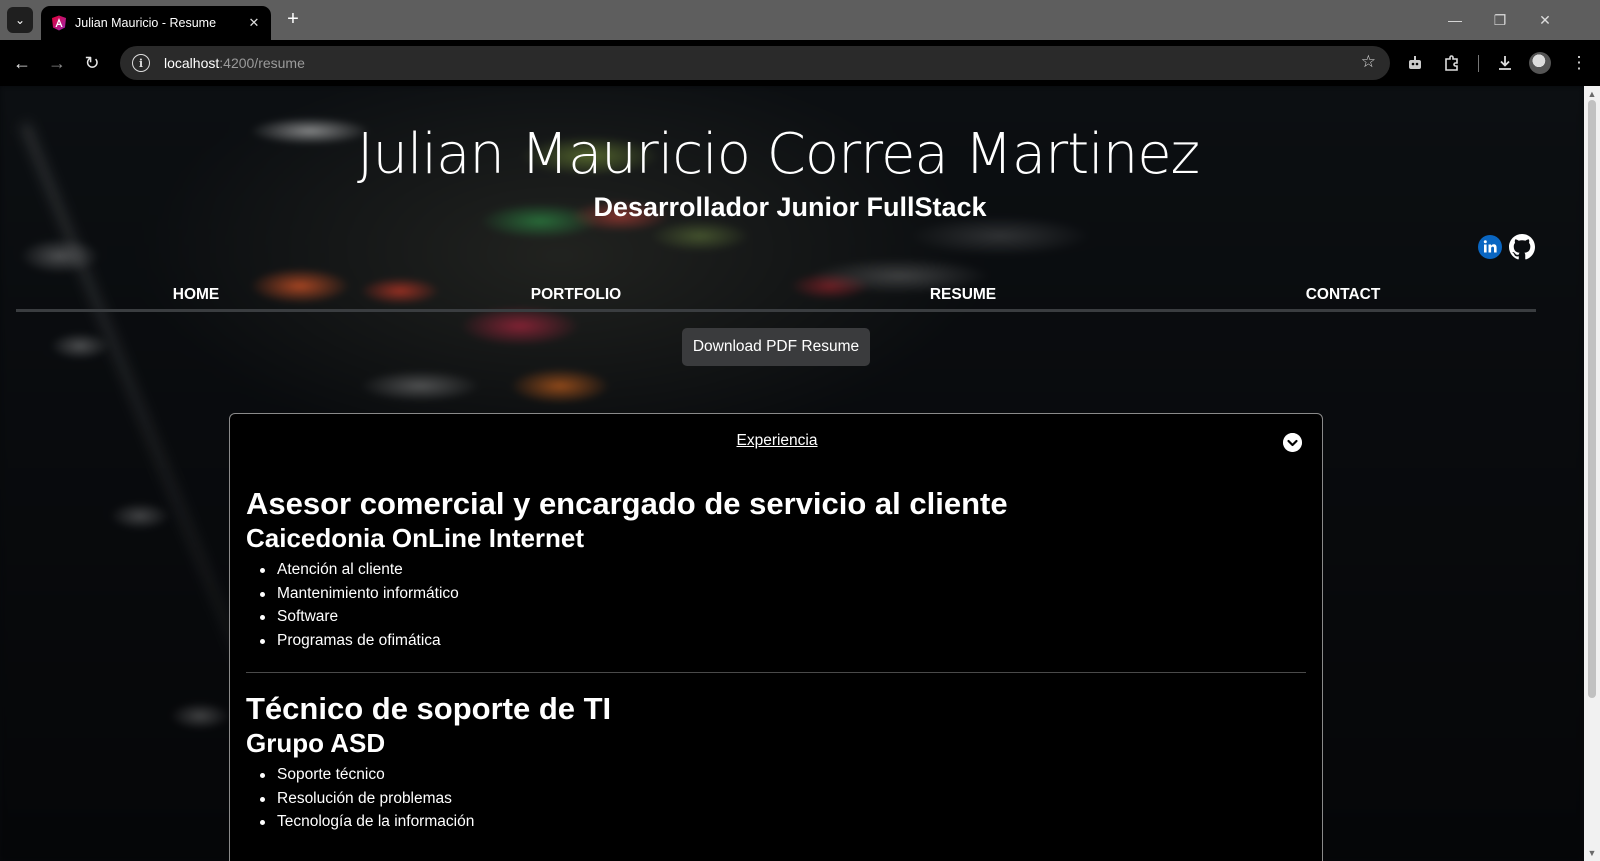 The width and height of the screenshot is (1600, 861). What do you see at coordinates (776, 822) in the screenshot?
I see `list-item: Tecnología de la información` at bounding box center [776, 822].